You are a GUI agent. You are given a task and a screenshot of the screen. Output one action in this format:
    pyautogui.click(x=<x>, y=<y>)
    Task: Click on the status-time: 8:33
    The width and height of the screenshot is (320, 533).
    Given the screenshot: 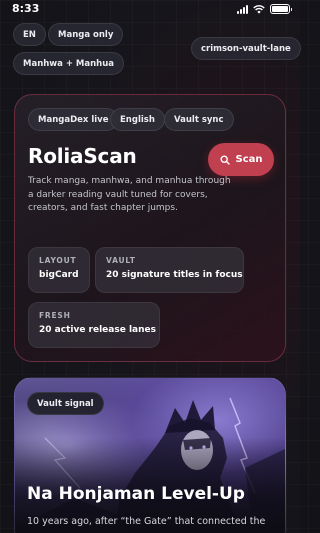 What is the action you would take?
    pyautogui.click(x=26, y=8)
    